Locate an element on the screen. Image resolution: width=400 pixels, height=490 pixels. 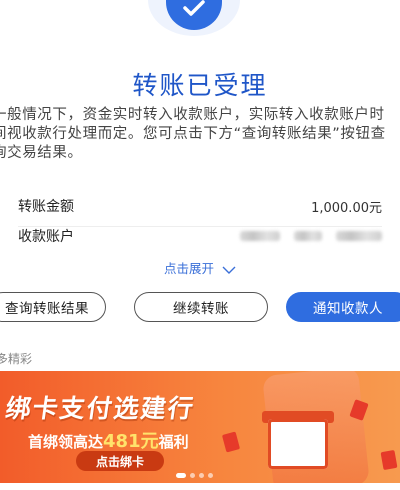
amount-label: 转账金额 is located at coordinates (46, 207).